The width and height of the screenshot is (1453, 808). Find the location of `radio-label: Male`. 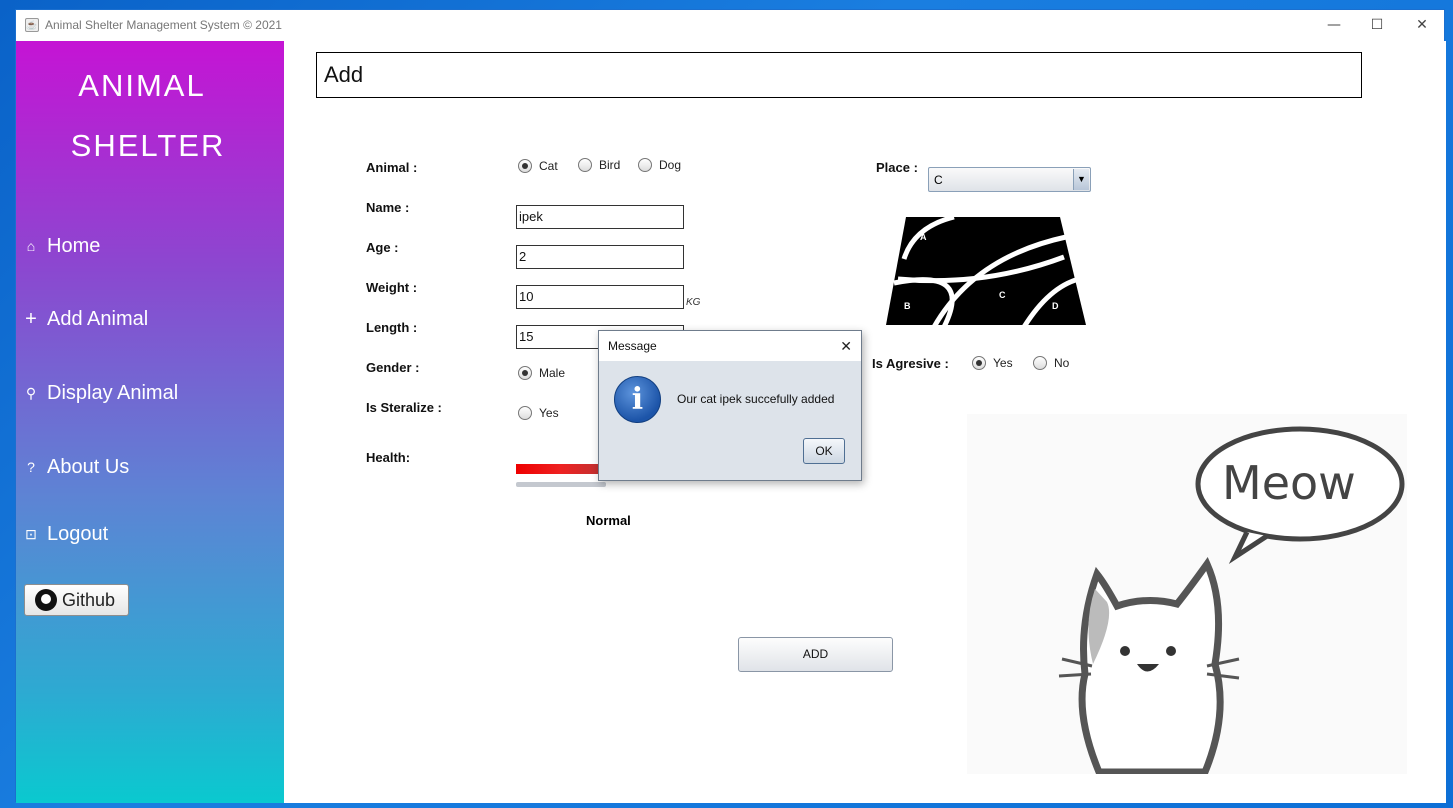

radio-label: Male is located at coordinates (552, 373).